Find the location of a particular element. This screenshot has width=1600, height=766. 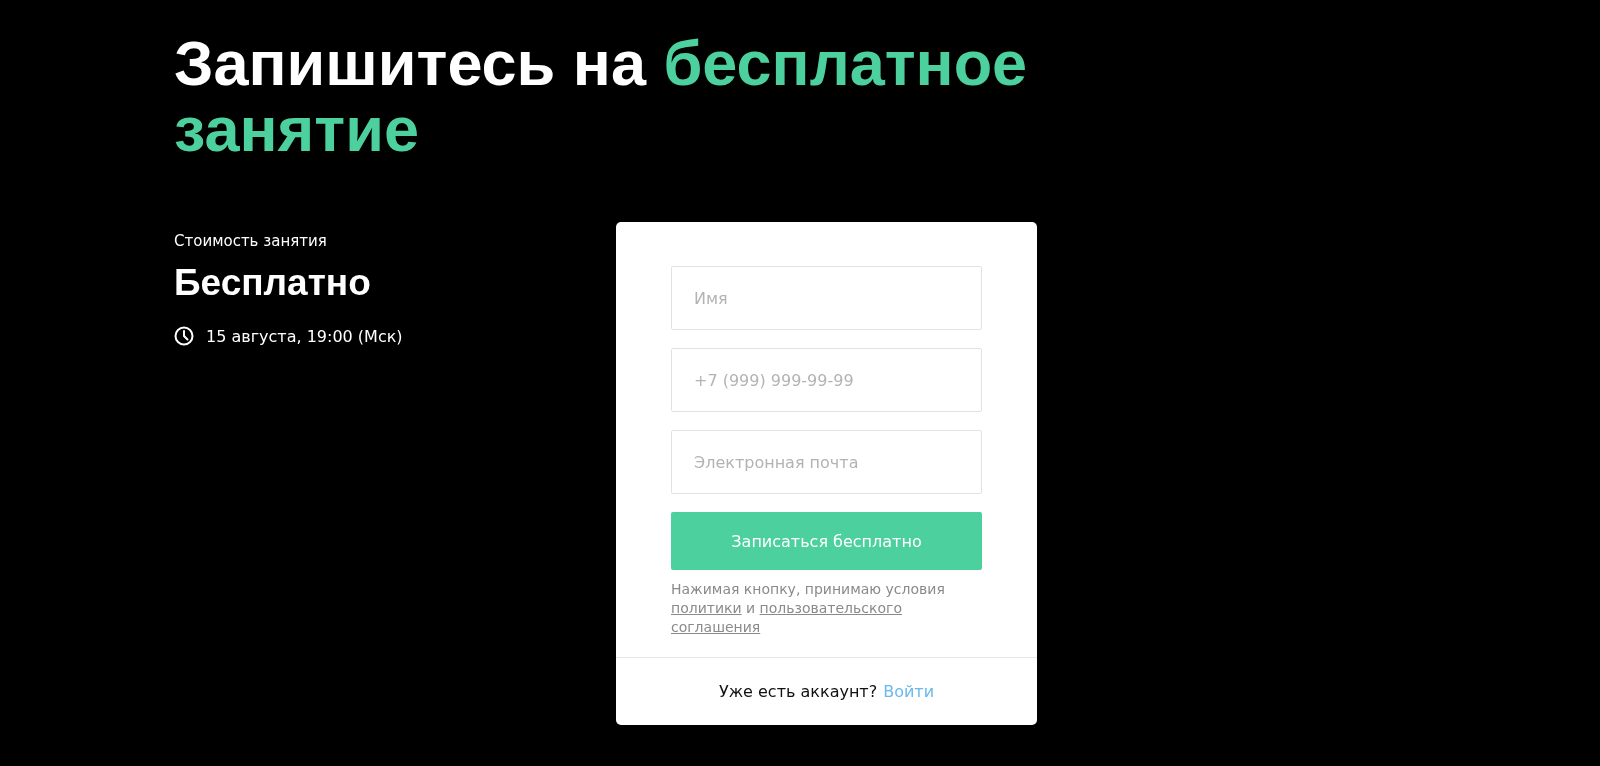

schedule-text: 15 августа, 19:00 (Мск) is located at coordinates (304, 336).